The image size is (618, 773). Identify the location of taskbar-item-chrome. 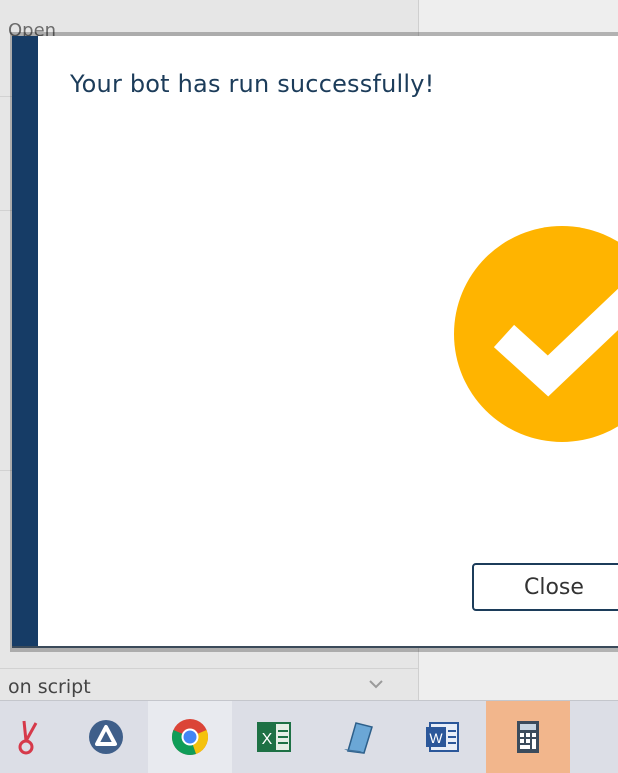
(190, 737).